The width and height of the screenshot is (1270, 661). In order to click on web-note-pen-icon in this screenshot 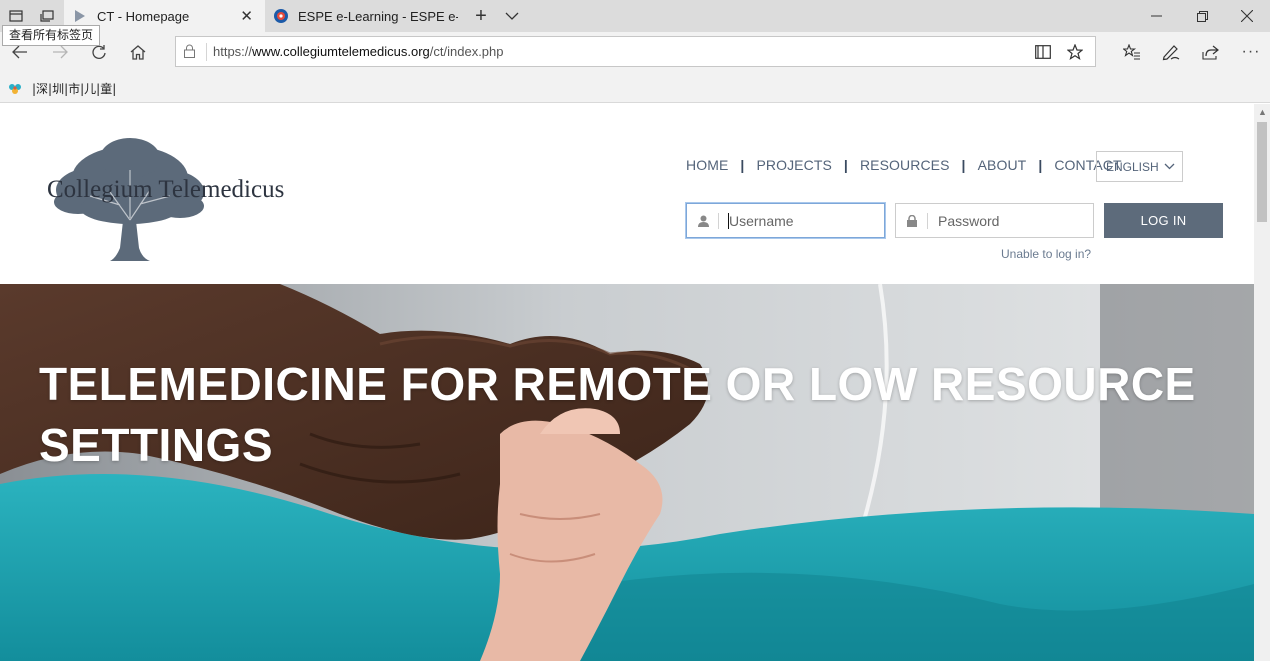, I will do `click(1171, 52)`.